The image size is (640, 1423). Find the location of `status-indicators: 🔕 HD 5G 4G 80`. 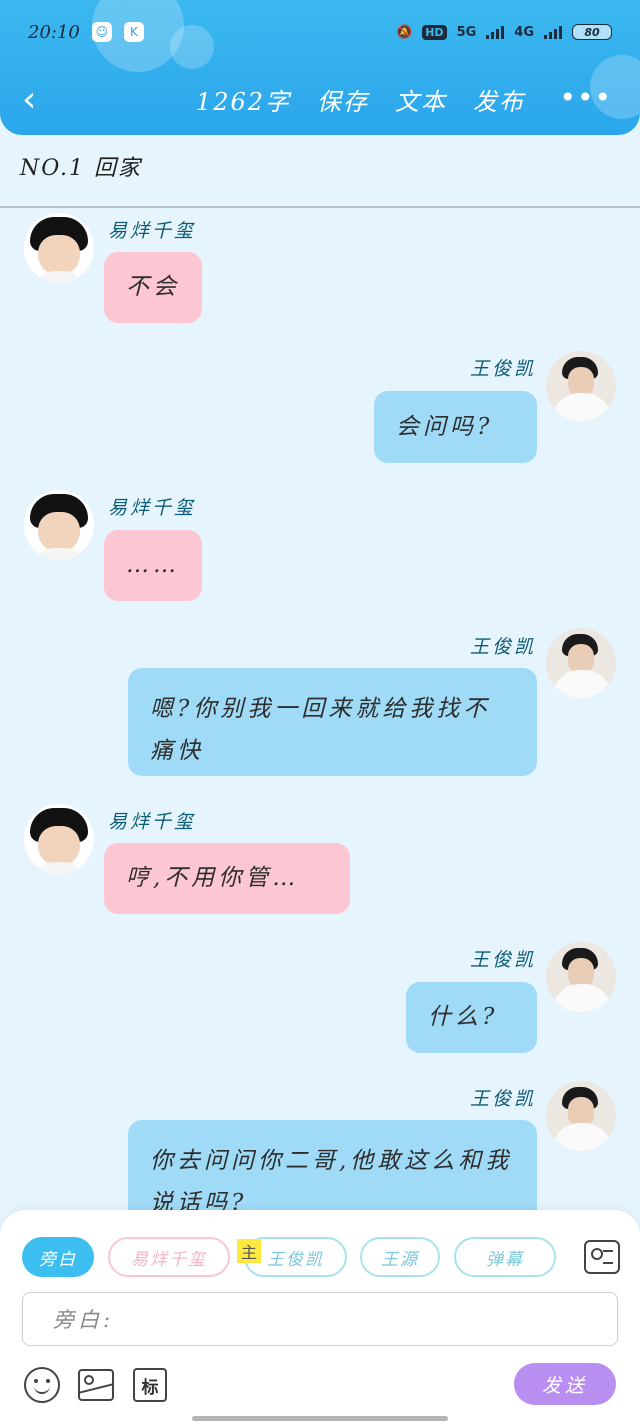

status-indicators: 🔕 HD 5G 4G 80 is located at coordinates (504, 32).